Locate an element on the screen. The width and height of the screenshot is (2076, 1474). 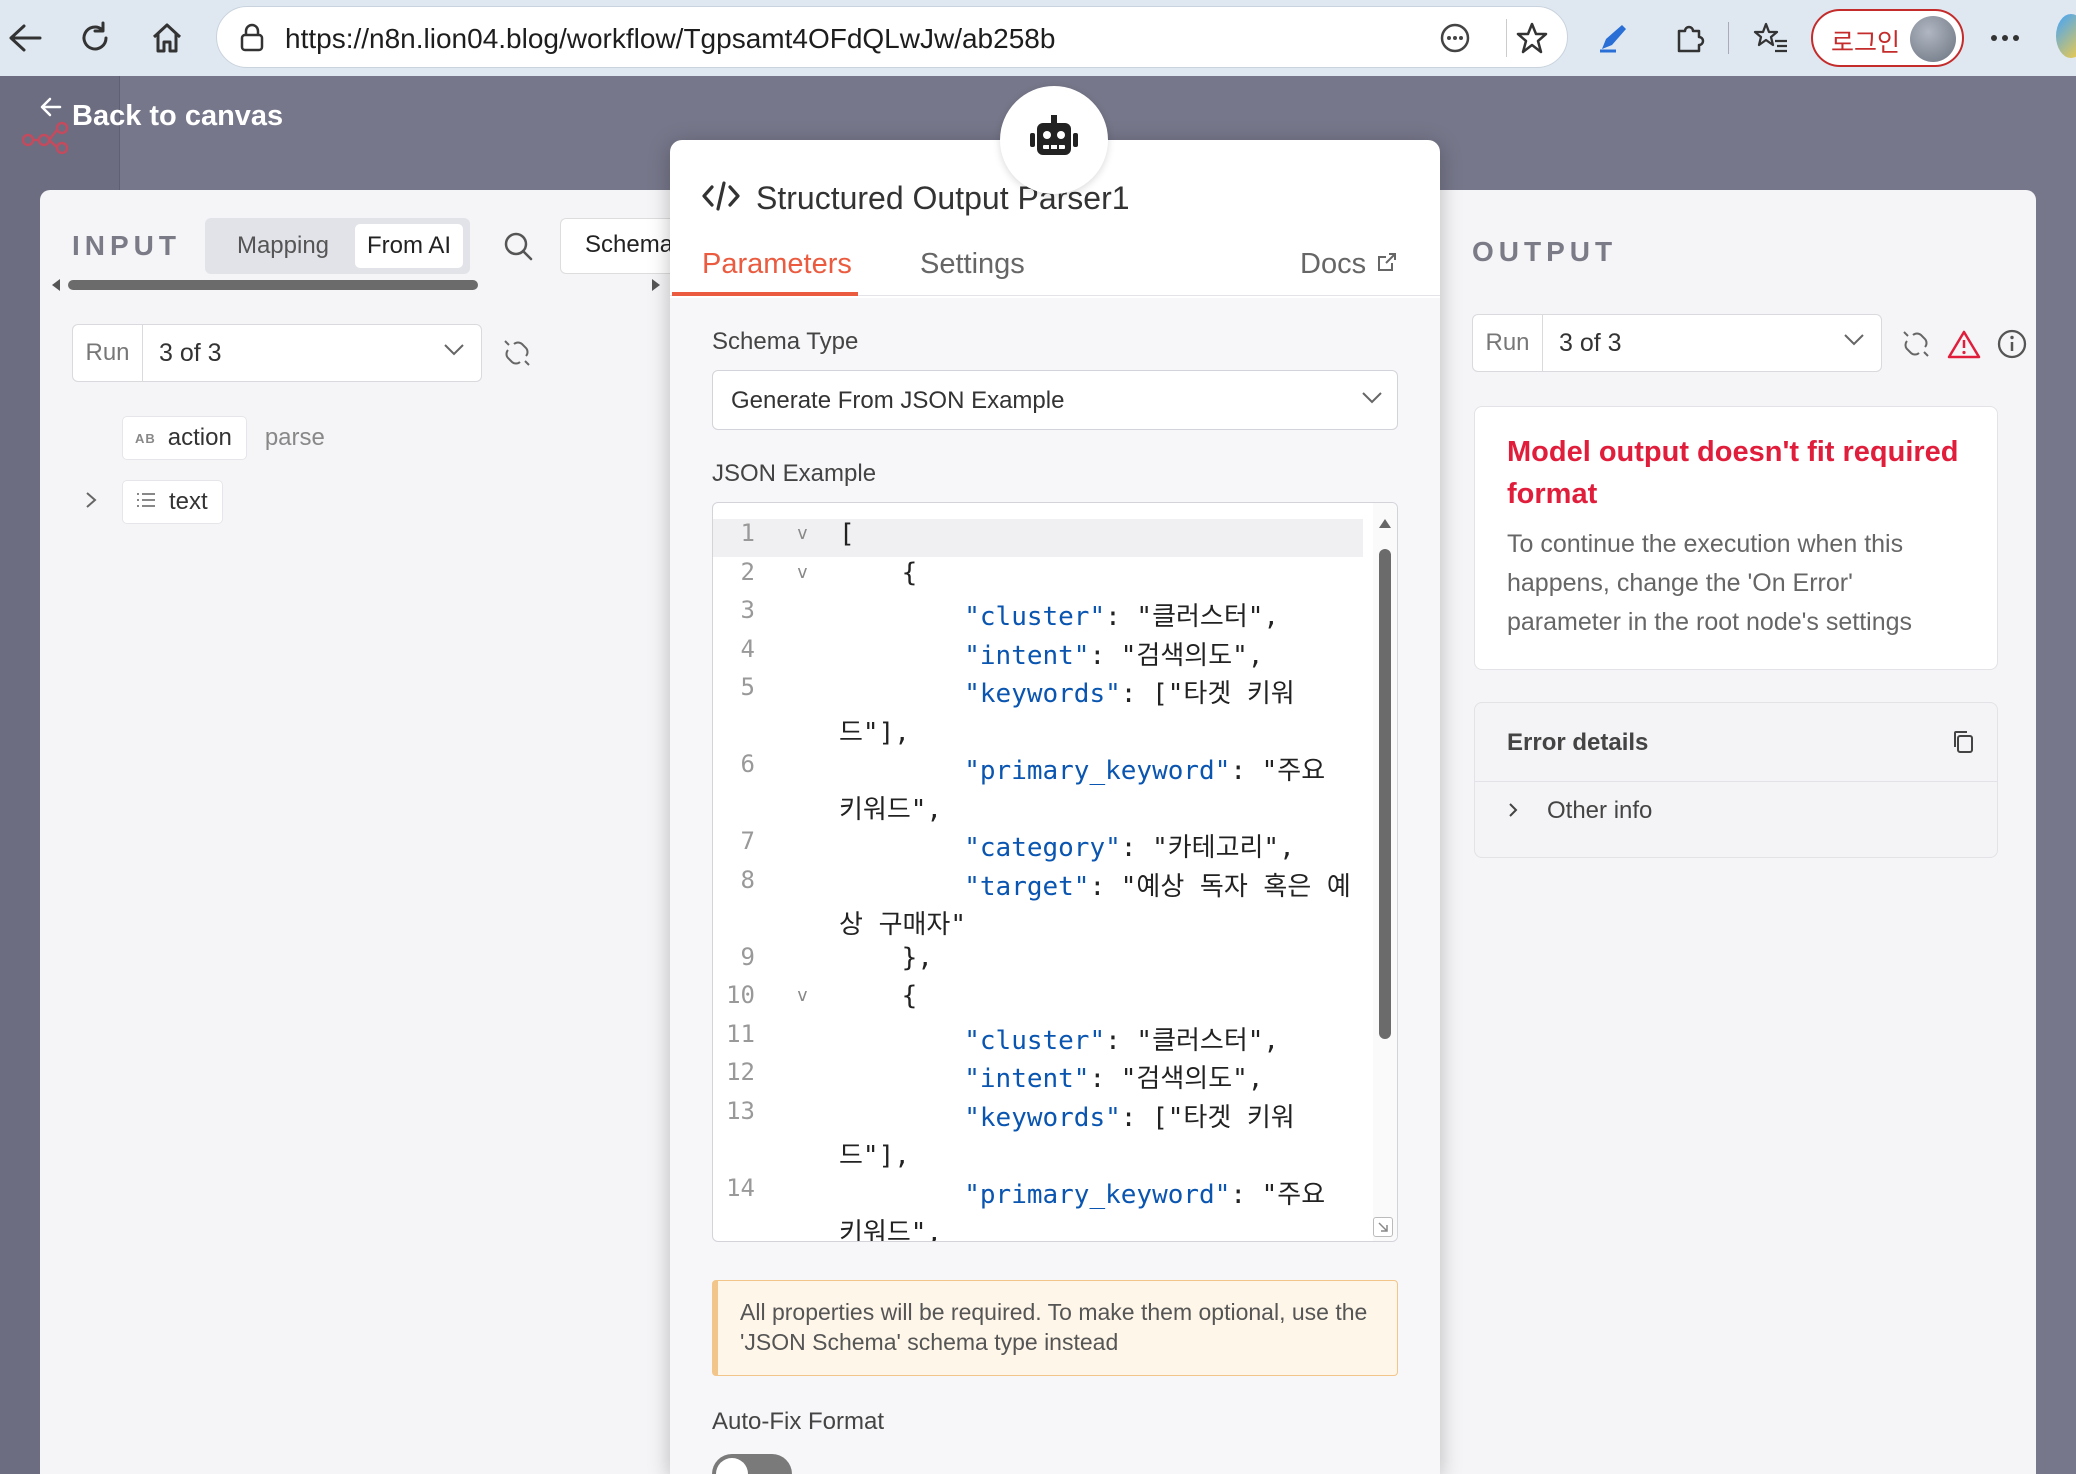
json-value: : "카테고리", is located at coordinates (1207, 848).